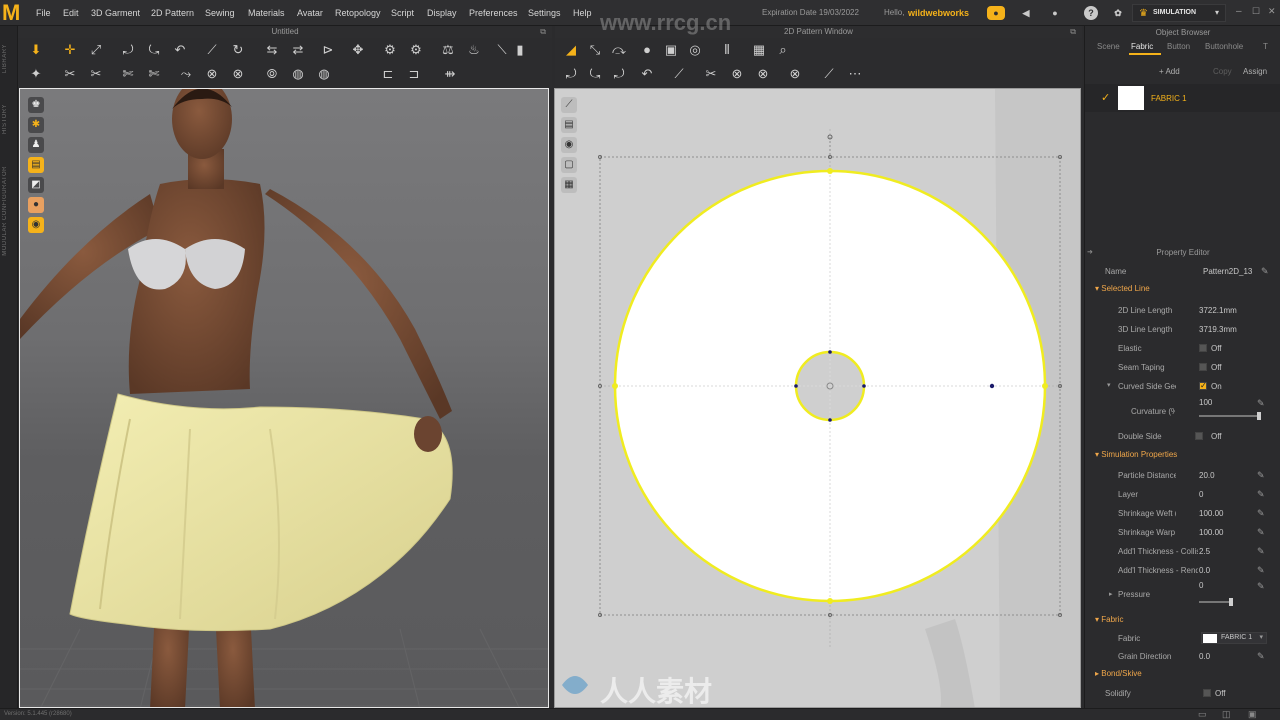  What do you see at coordinates (1178, 46) in the screenshot?
I see `tab-button: Button` at bounding box center [1178, 46].